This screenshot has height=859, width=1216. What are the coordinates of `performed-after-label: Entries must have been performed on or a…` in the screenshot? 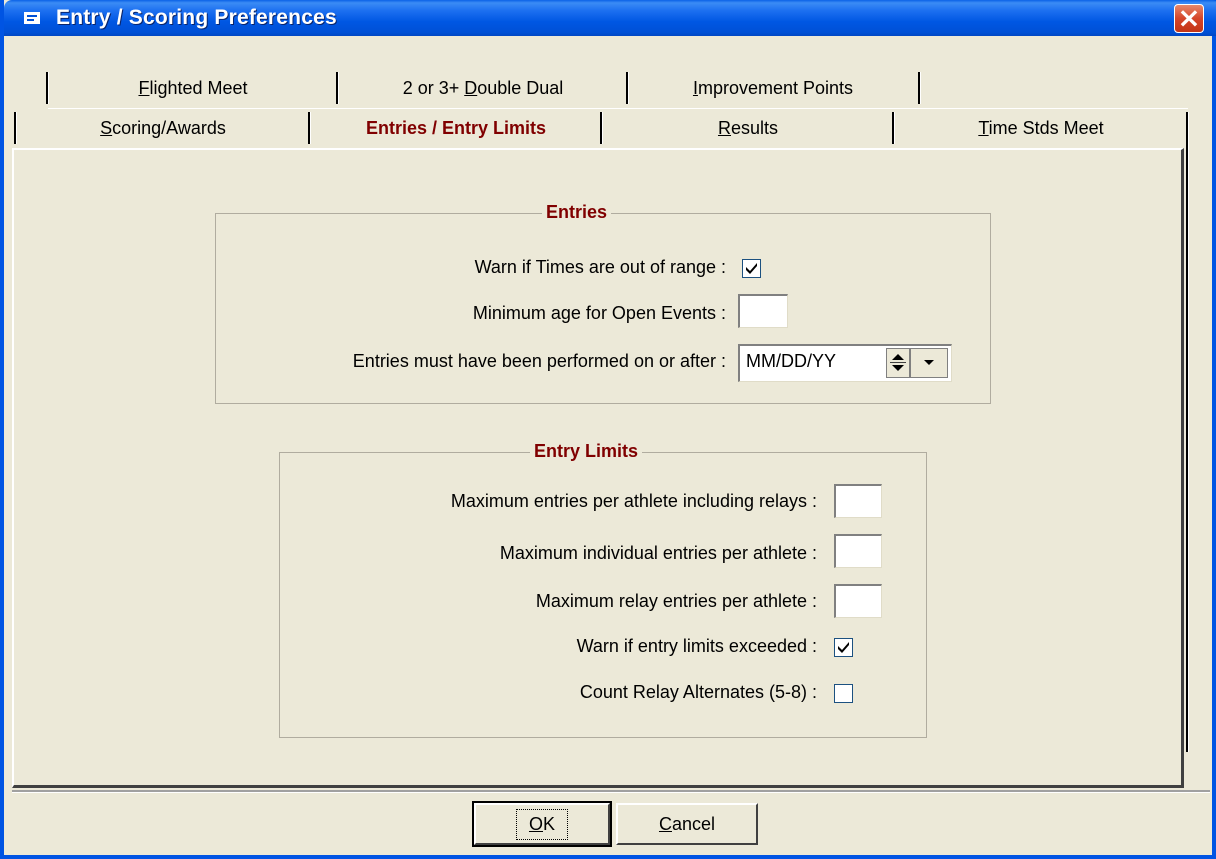 It's located at (539, 361).